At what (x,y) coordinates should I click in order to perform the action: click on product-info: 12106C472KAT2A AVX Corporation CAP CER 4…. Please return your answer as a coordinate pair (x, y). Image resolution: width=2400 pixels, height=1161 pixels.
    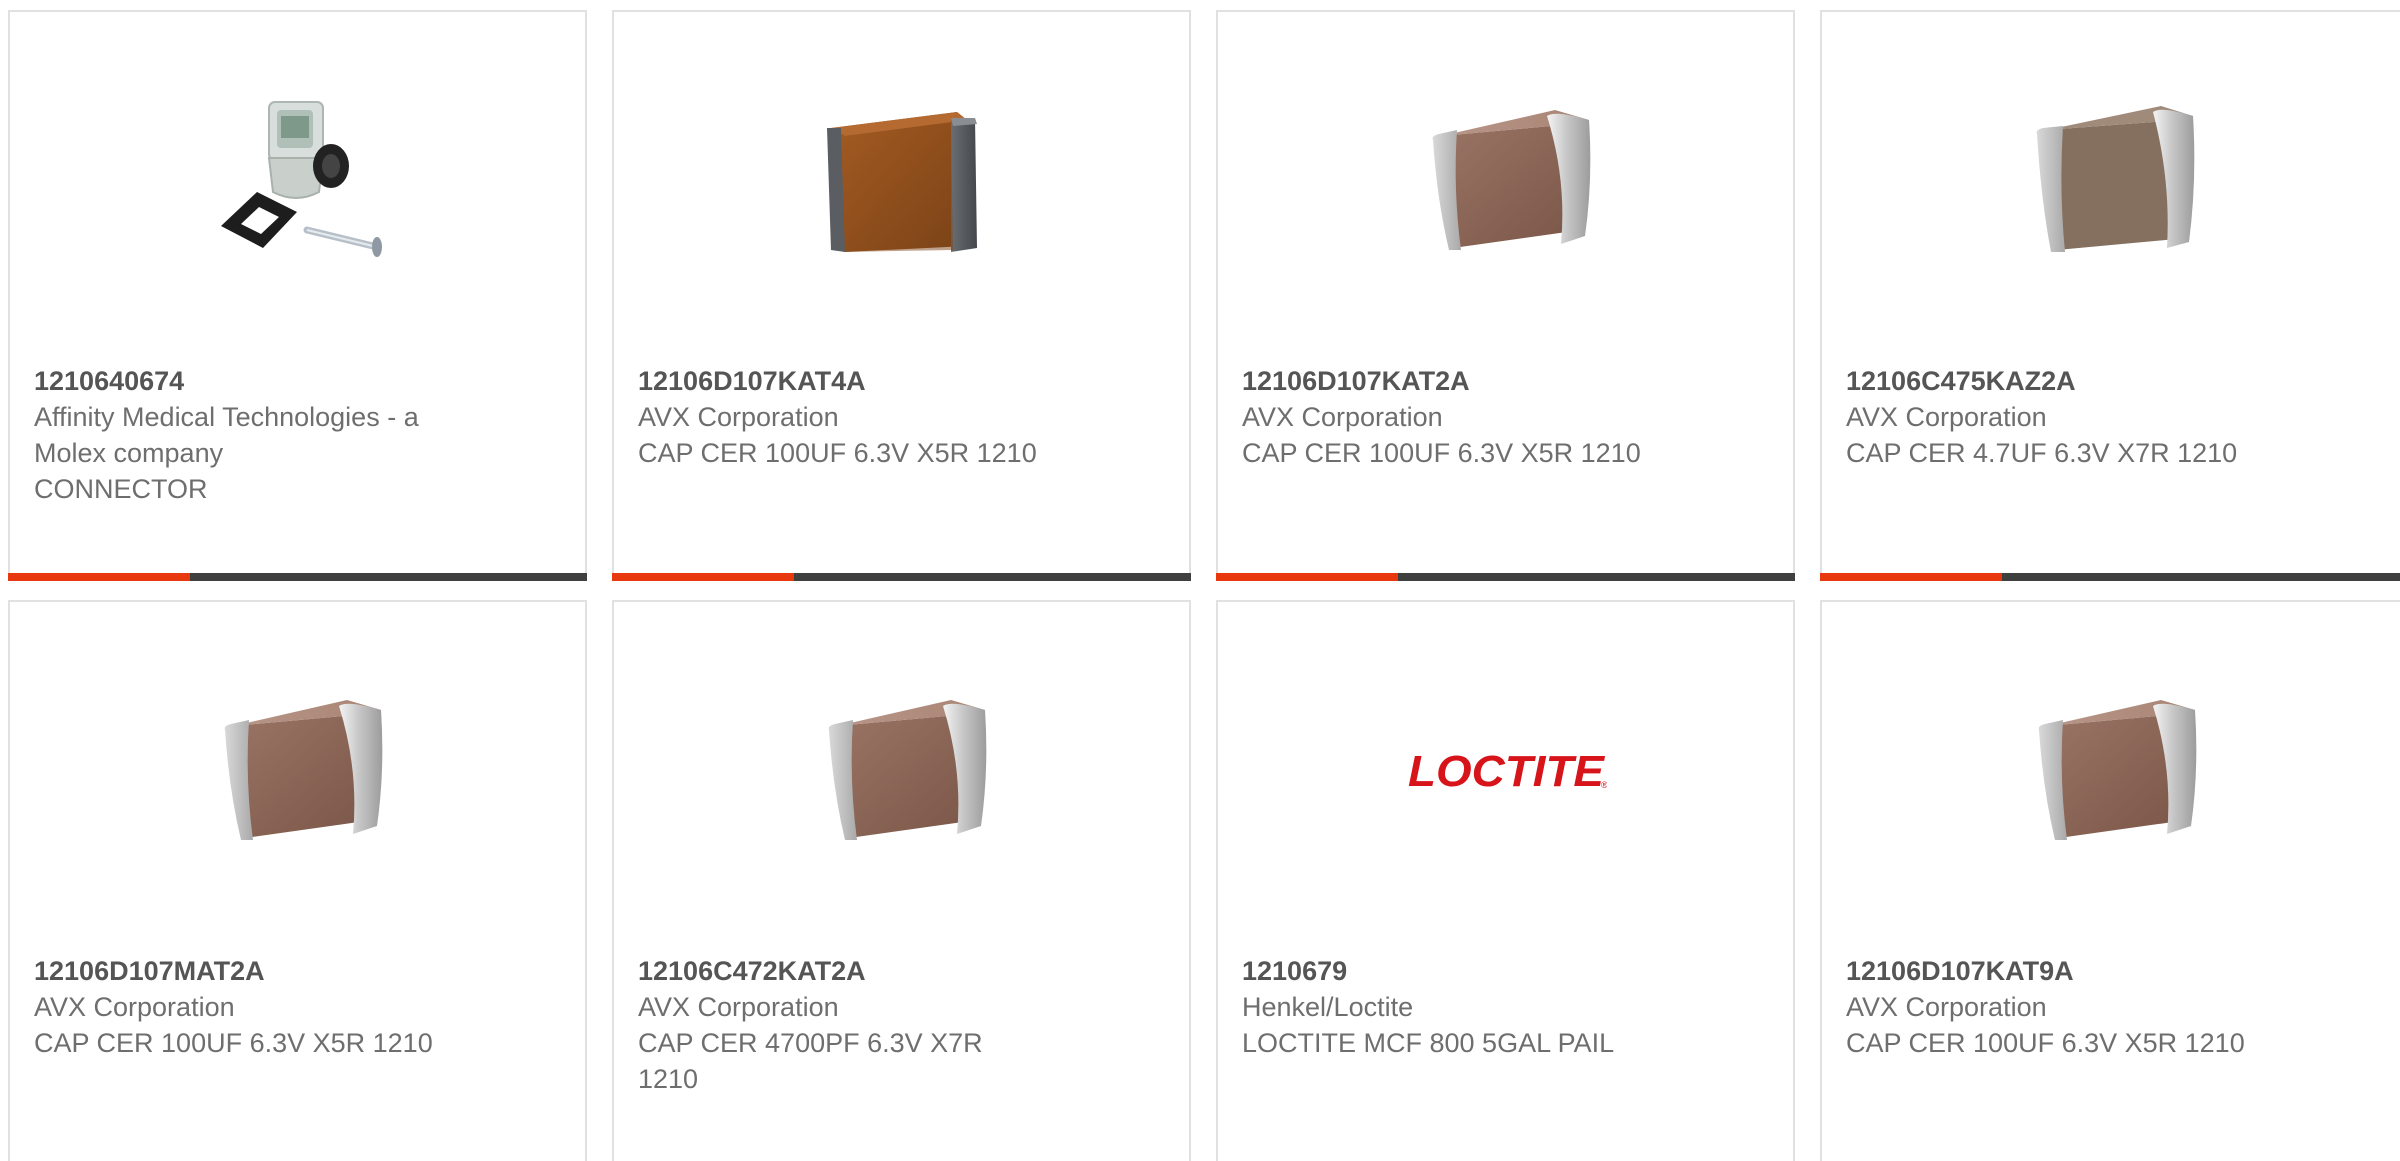
    Looking at the image, I should click on (858, 1025).